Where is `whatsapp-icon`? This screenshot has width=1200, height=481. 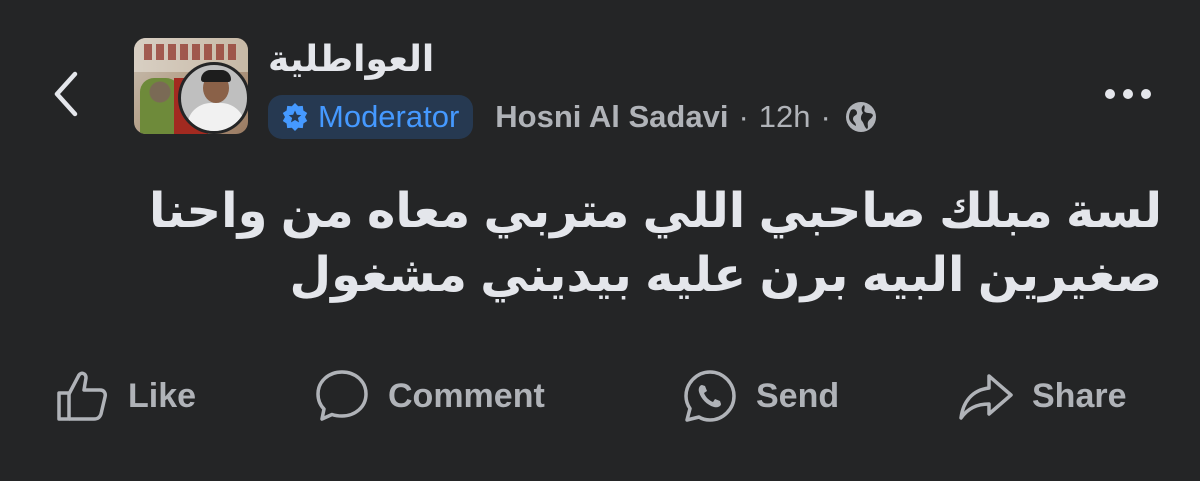 whatsapp-icon is located at coordinates (710, 396).